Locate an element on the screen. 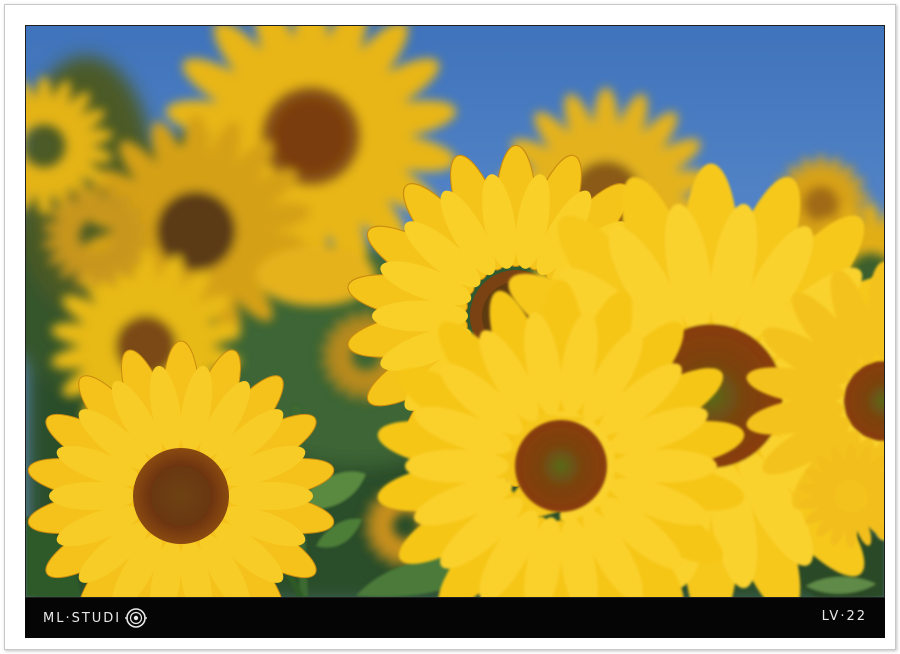 This screenshot has height=654, width=900. aperture-o-icon is located at coordinates (136, 618).